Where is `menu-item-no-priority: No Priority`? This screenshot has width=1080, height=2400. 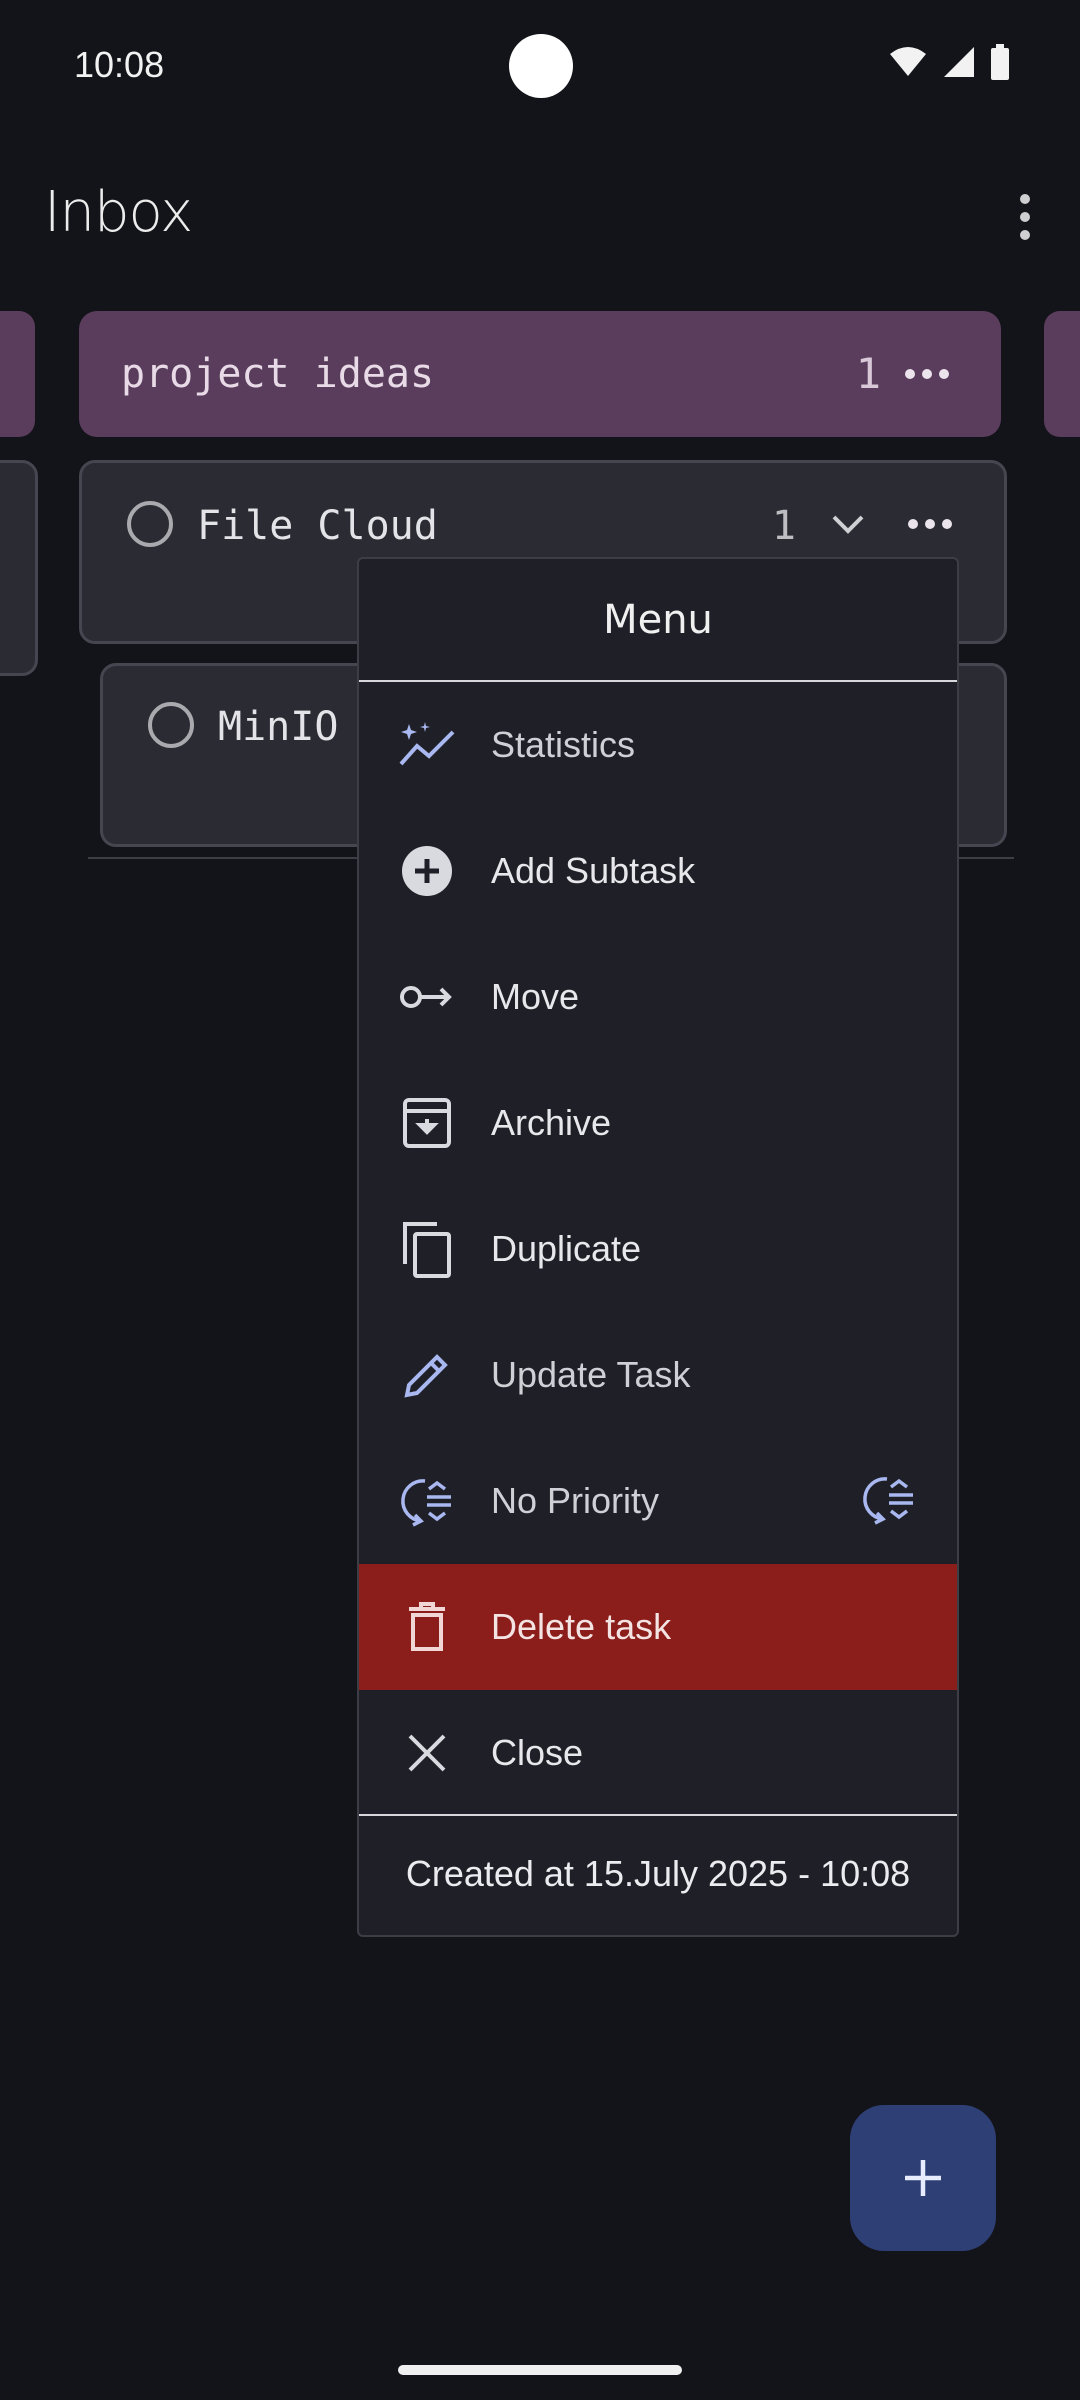 menu-item-no-priority: No Priority is located at coordinates (658, 1501).